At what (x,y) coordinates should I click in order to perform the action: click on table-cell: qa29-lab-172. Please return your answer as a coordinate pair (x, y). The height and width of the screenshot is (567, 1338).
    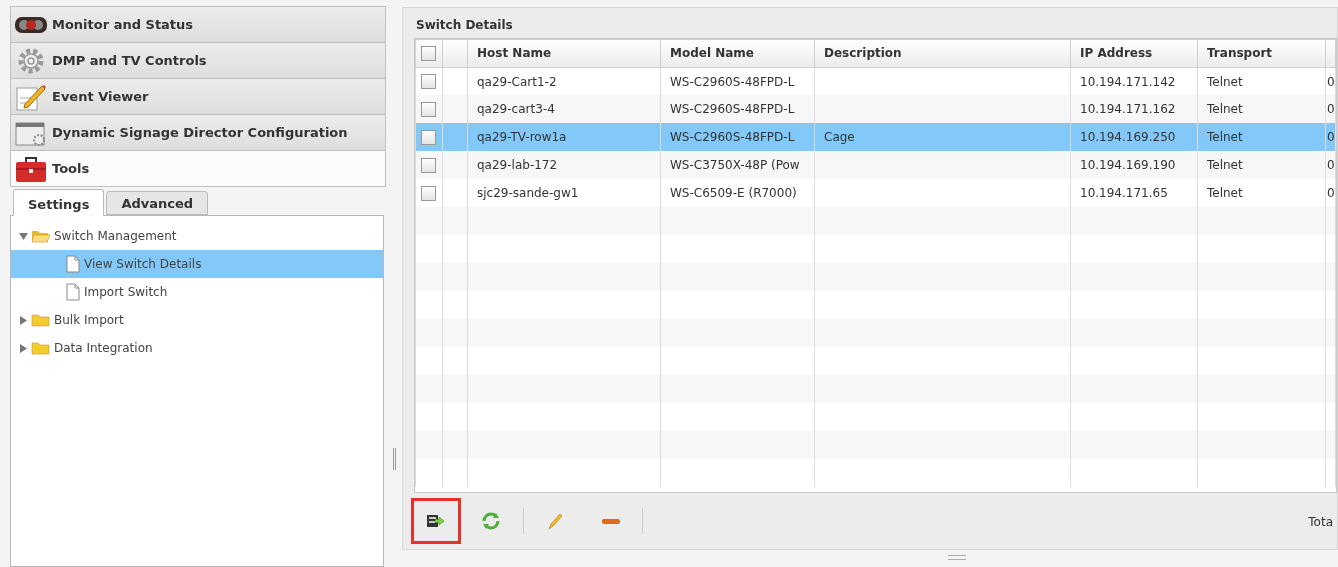
    Looking at the image, I should click on (517, 165).